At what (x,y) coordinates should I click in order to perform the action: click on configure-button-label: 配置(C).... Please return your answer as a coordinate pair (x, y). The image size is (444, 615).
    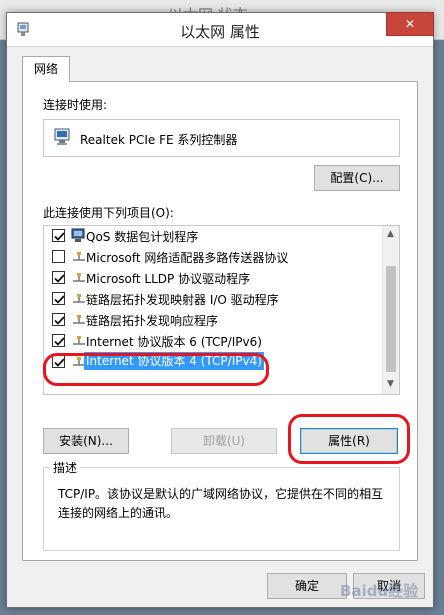
    Looking at the image, I should click on (357, 178).